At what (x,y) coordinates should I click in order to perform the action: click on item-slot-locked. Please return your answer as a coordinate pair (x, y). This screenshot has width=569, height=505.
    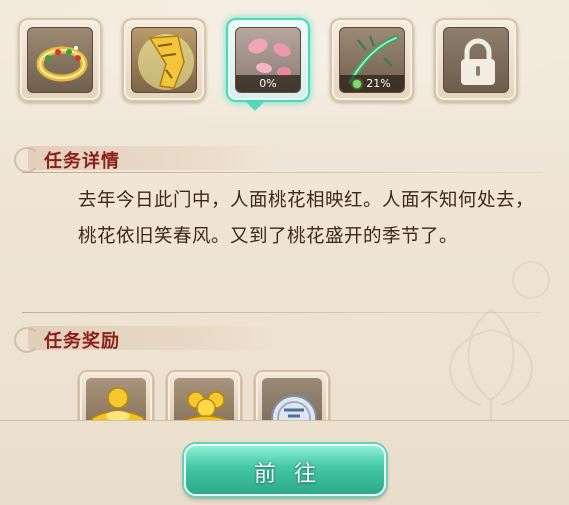
    Looking at the image, I should click on (476, 60).